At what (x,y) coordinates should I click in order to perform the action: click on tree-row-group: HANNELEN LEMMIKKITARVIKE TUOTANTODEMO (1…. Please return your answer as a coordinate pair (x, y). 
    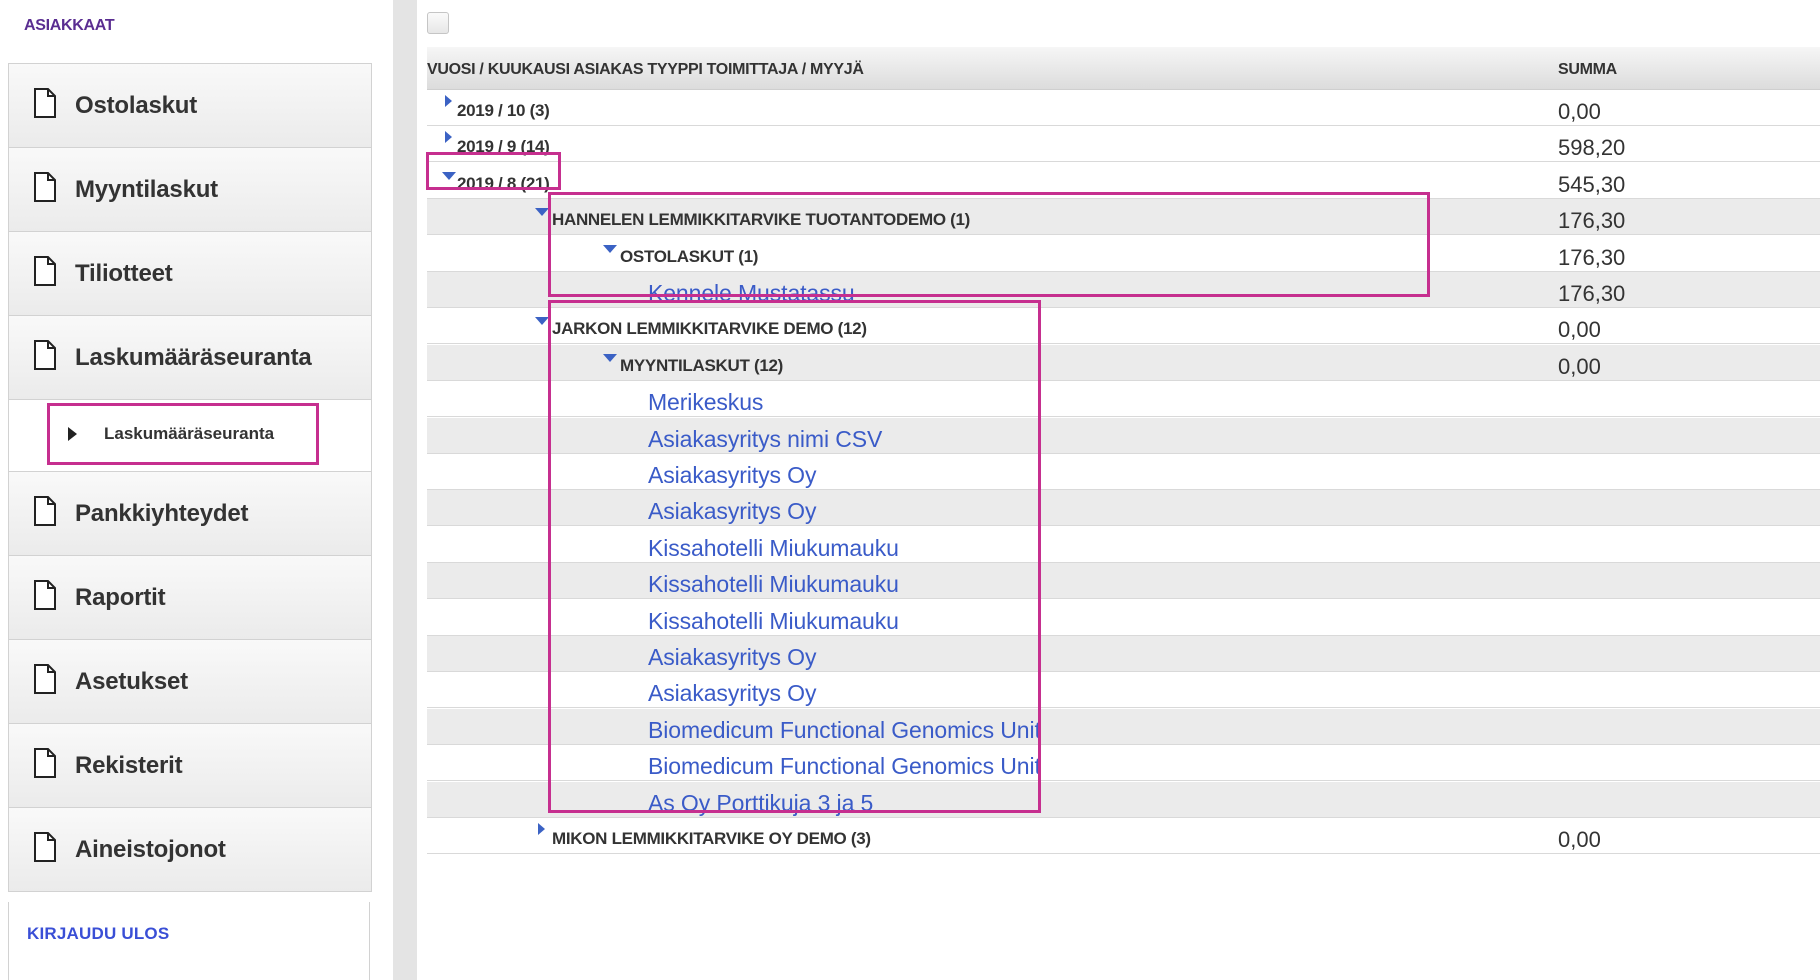
    Looking at the image, I should click on (1123, 217).